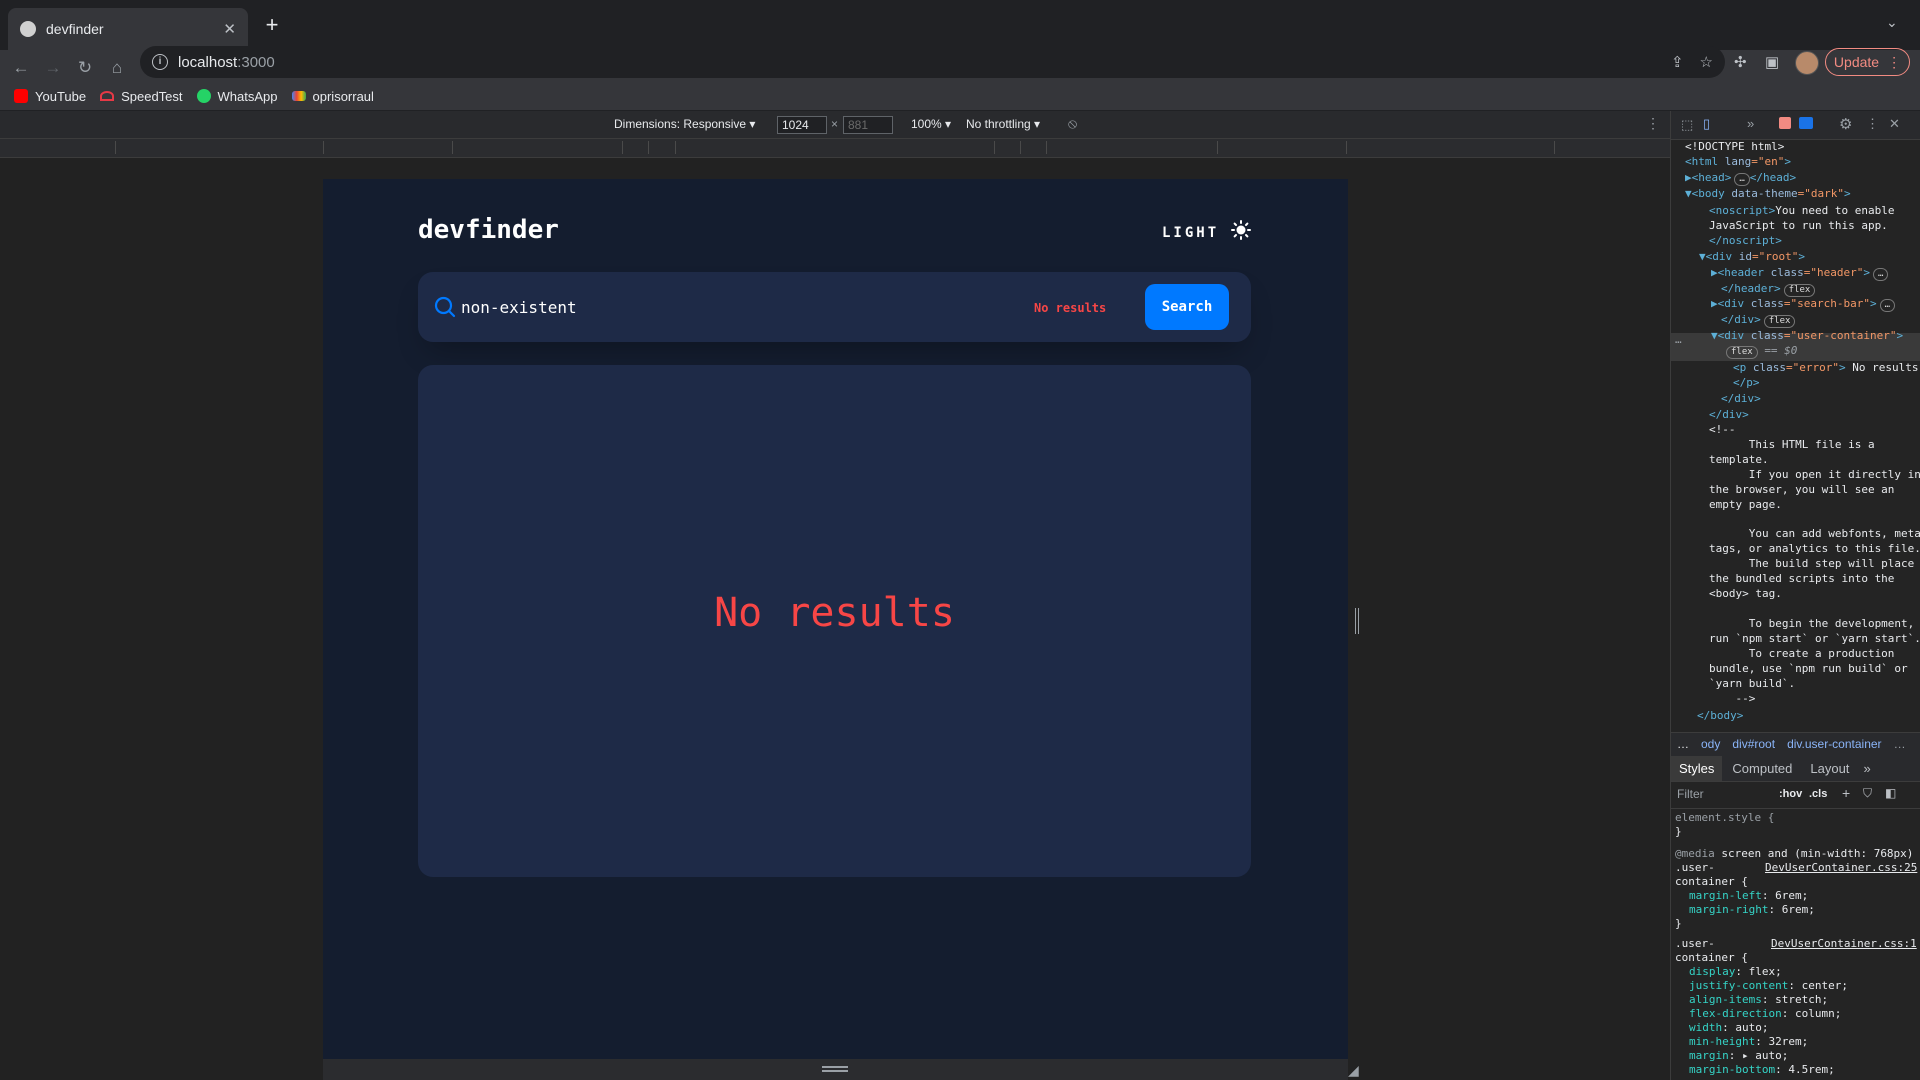 This screenshot has width=1920, height=1080. What do you see at coordinates (128, 29) in the screenshot?
I see `tab-devfinder: devfinder ✕` at bounding box center [128, 29].